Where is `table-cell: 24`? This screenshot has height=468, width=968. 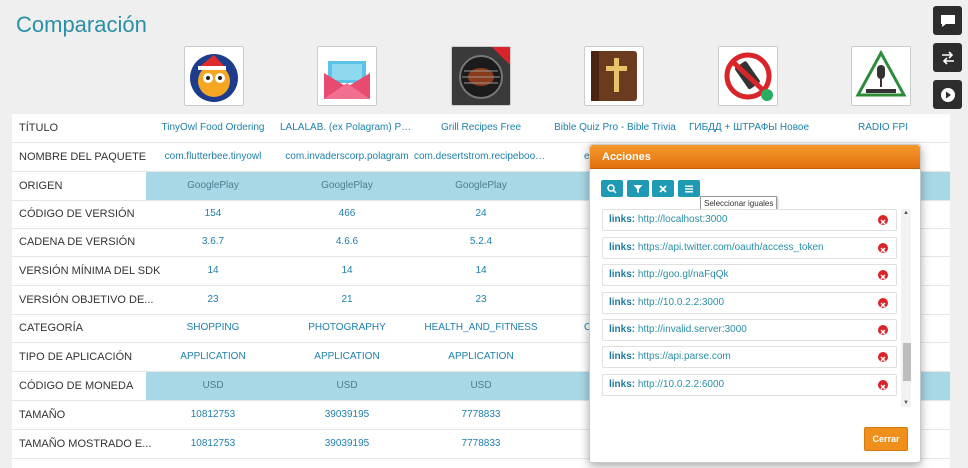
table-cell: 24 is located at coordinates (481, 213).